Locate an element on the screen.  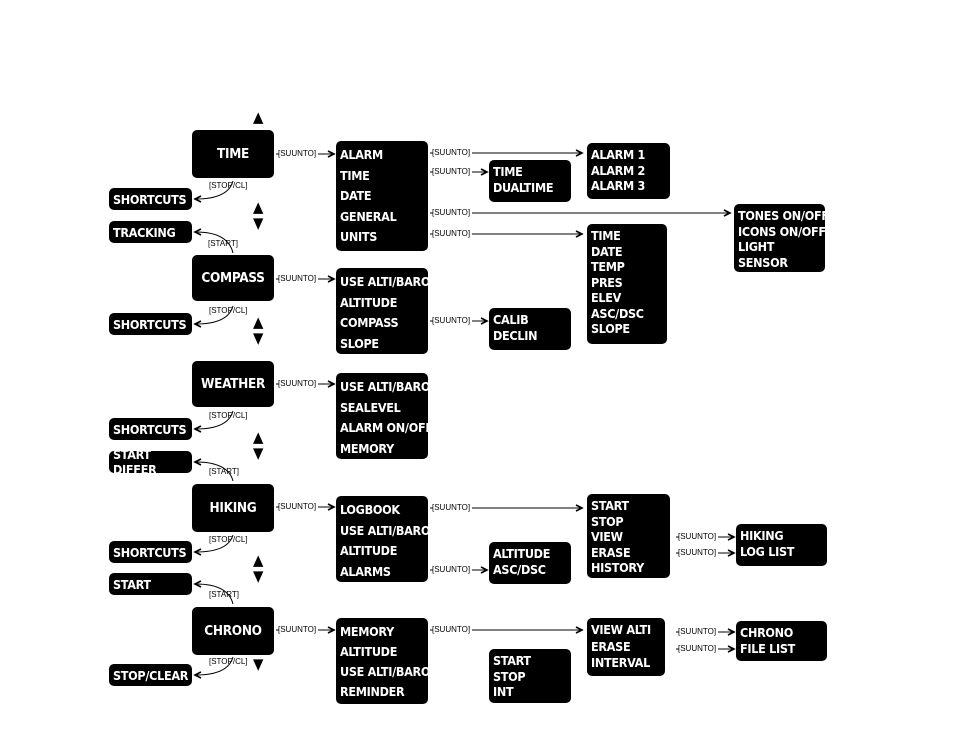
menu-item: VIEW ALTI is located at coordinates (621, 629).